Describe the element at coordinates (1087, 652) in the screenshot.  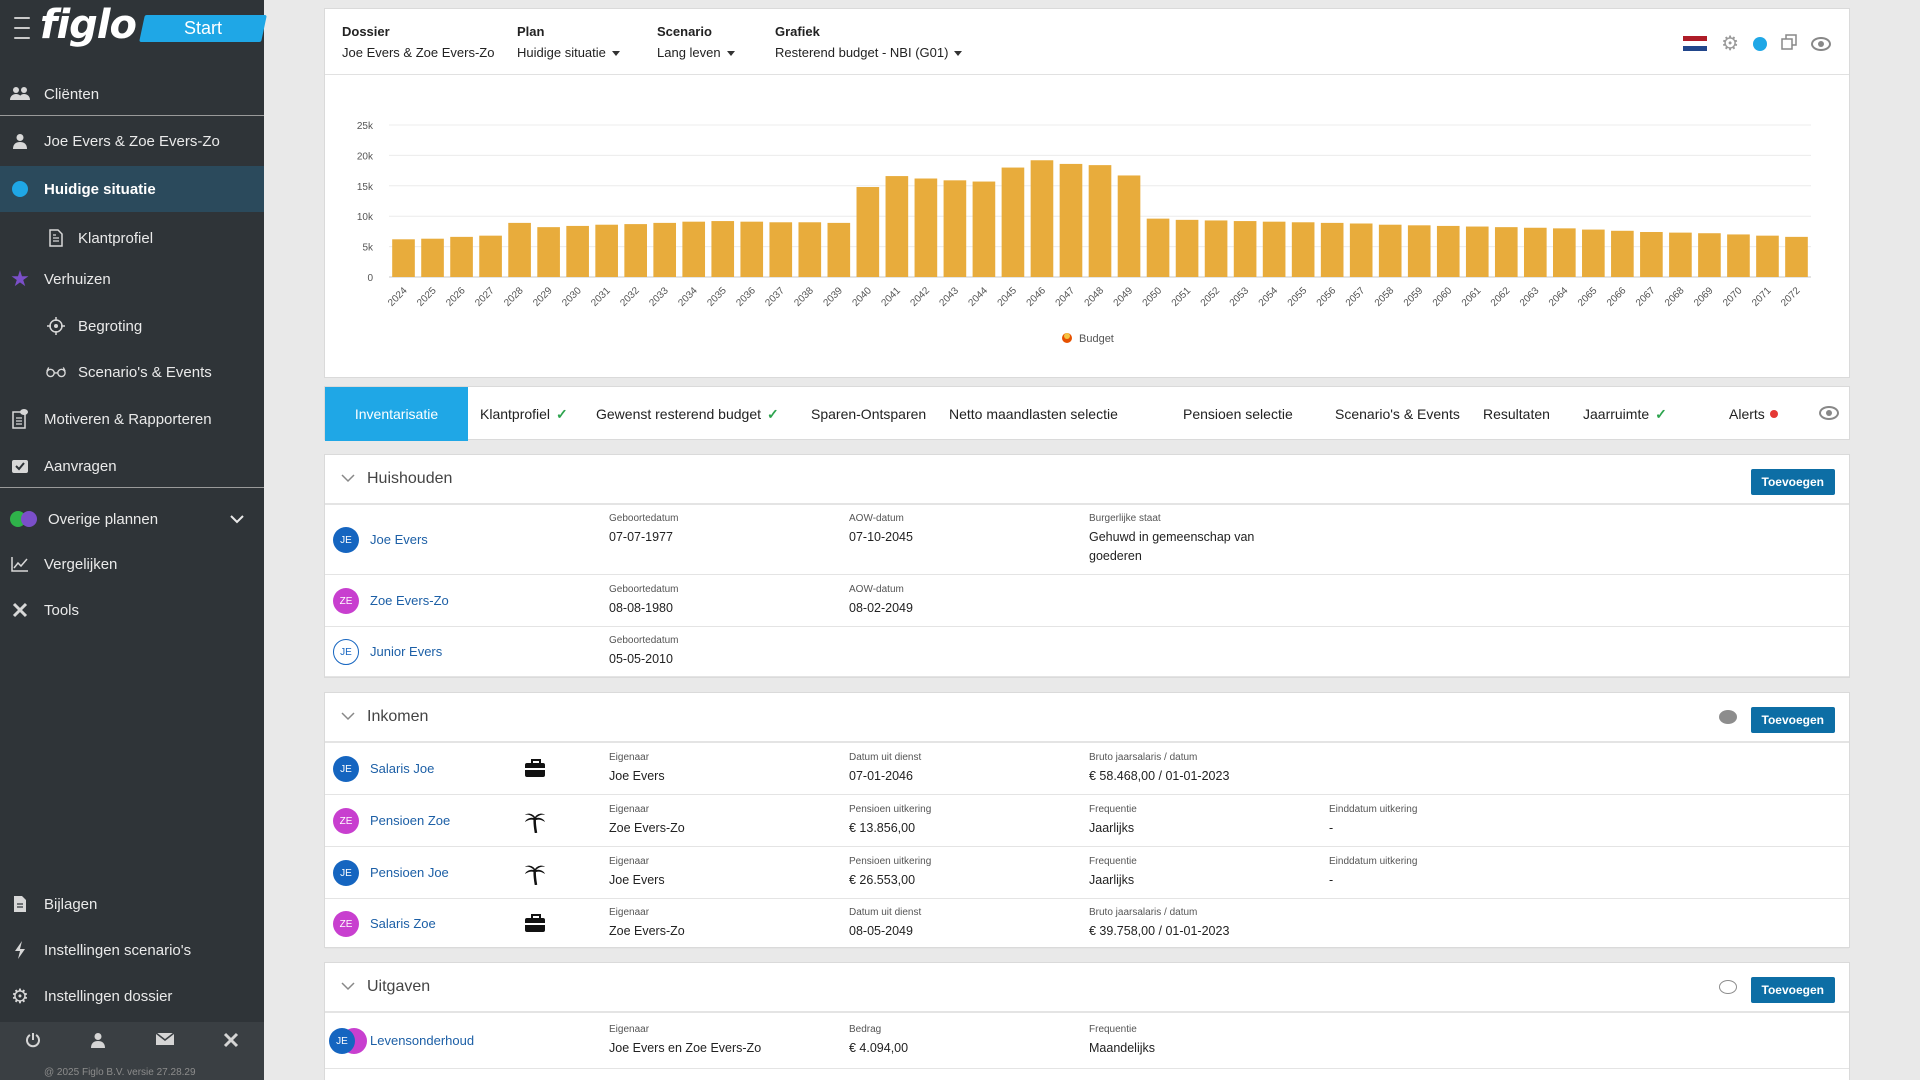
I see `table-row: JE Junior Evers Geboortedatum 05-05-2010` at that location.